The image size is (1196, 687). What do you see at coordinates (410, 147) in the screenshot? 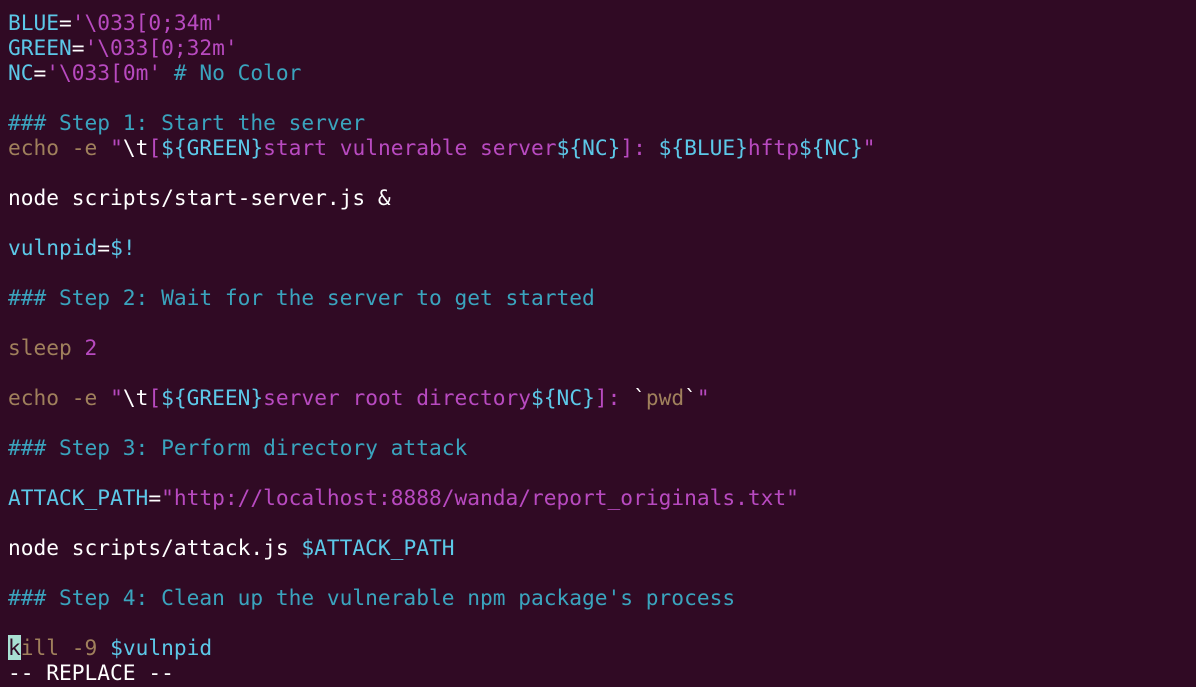
I see `code-token: start vulnerable server` at bounding box center [410, 147].